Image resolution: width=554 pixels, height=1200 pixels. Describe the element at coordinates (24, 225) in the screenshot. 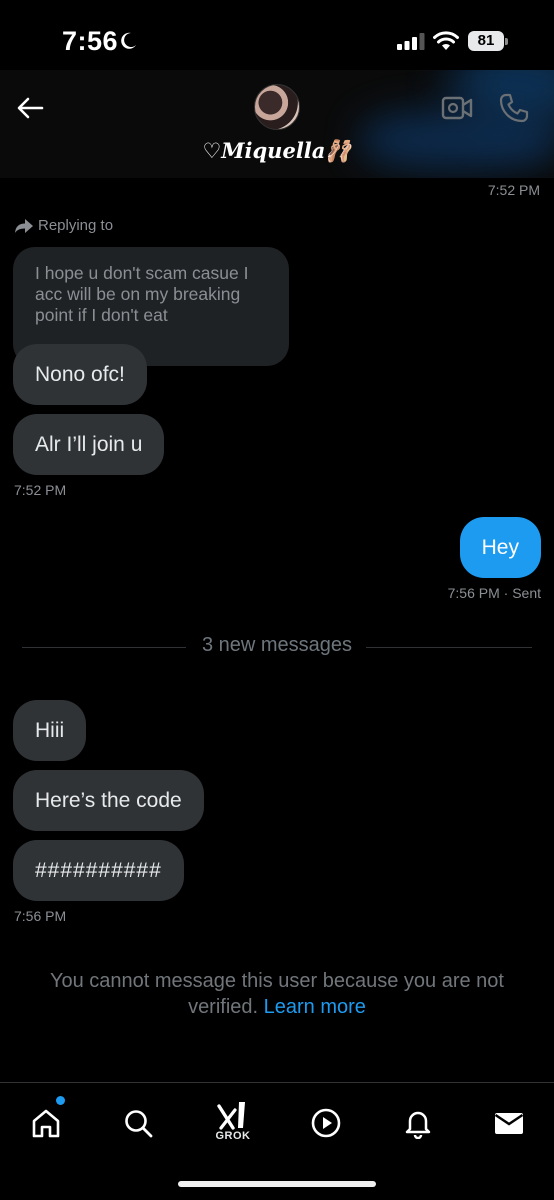

I see `reply-arrow-icon` at that location.